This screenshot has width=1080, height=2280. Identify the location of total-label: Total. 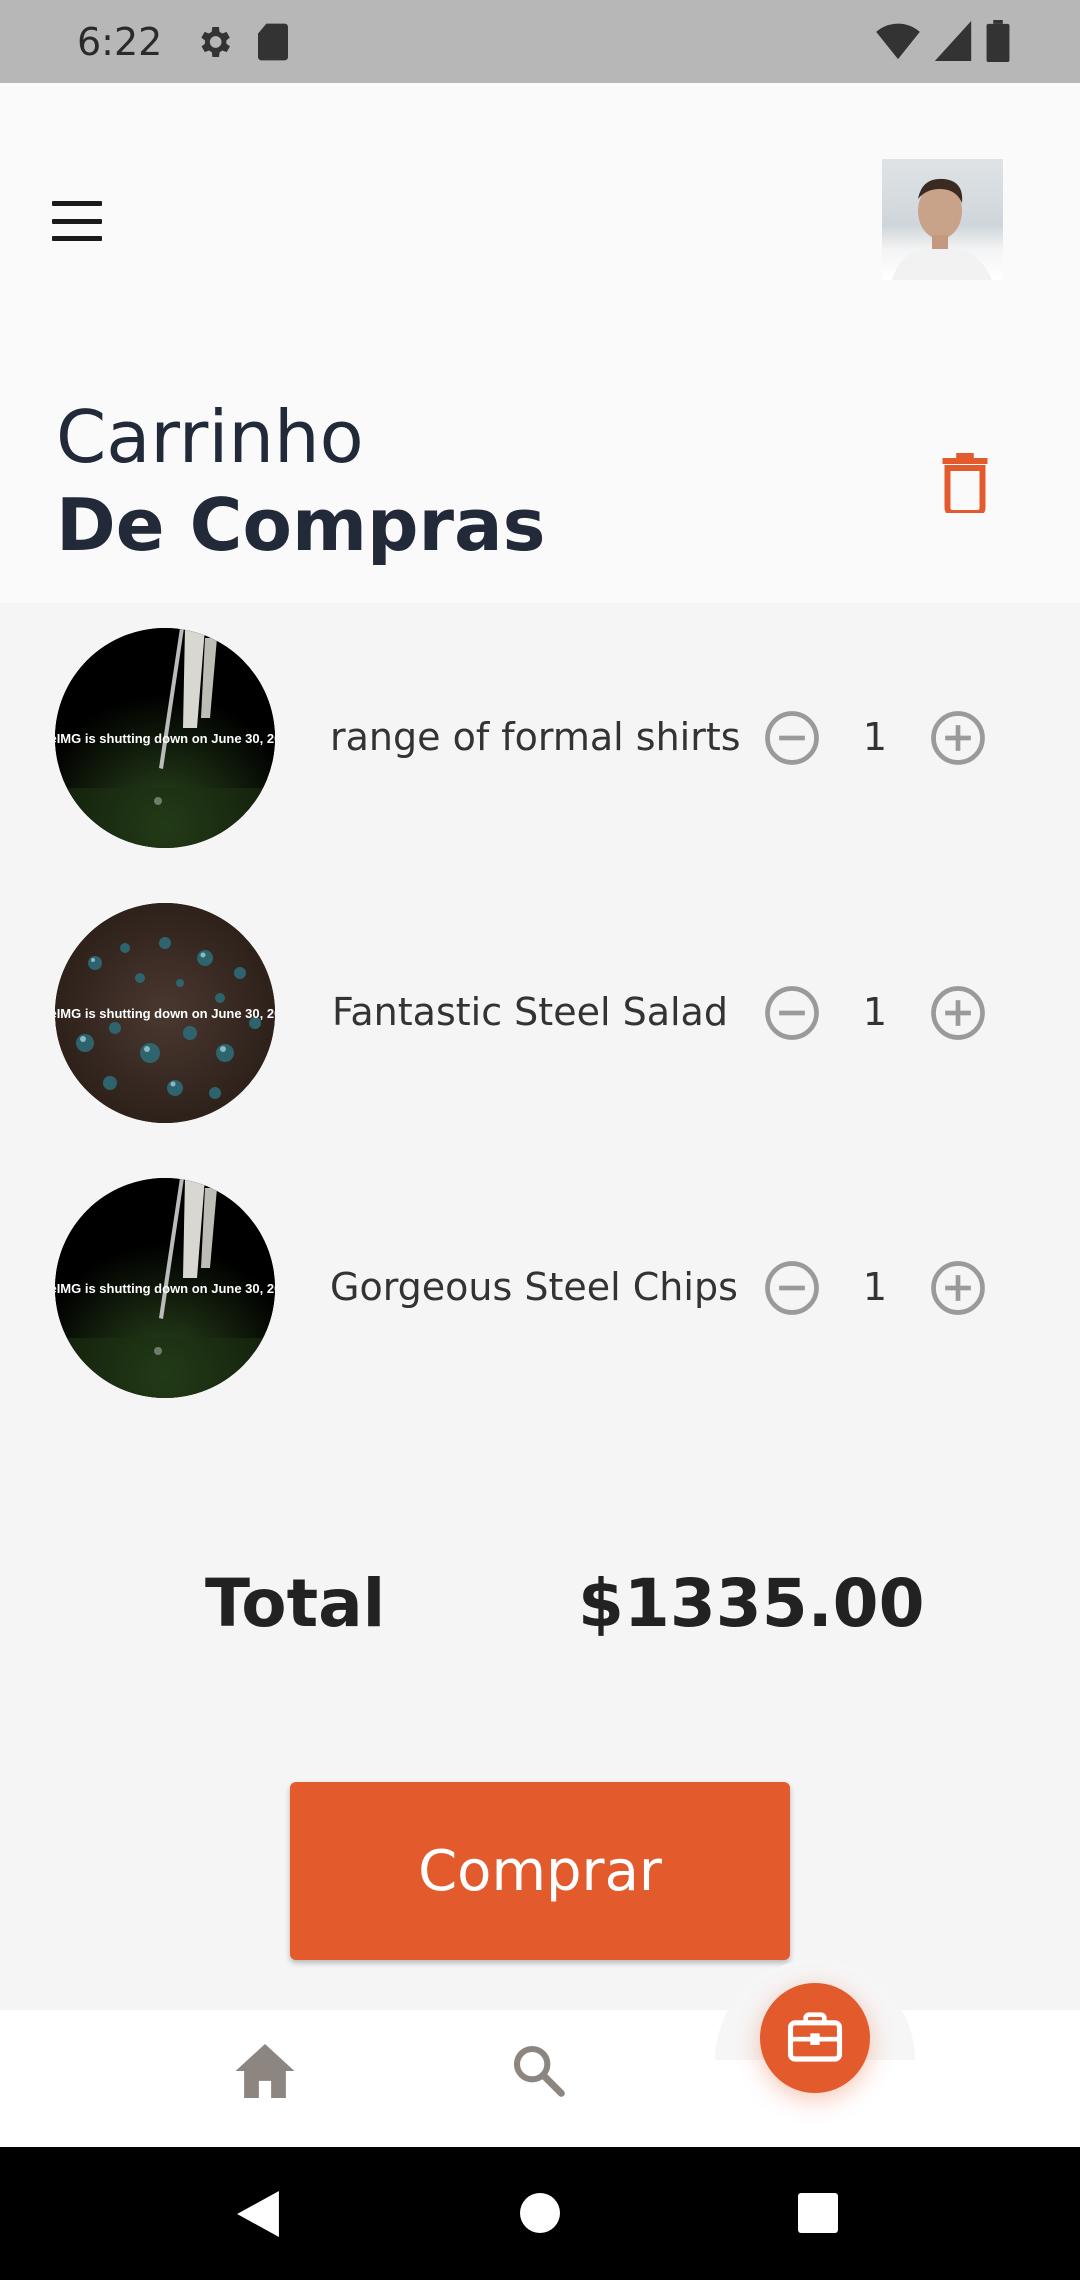
(295, 1603).